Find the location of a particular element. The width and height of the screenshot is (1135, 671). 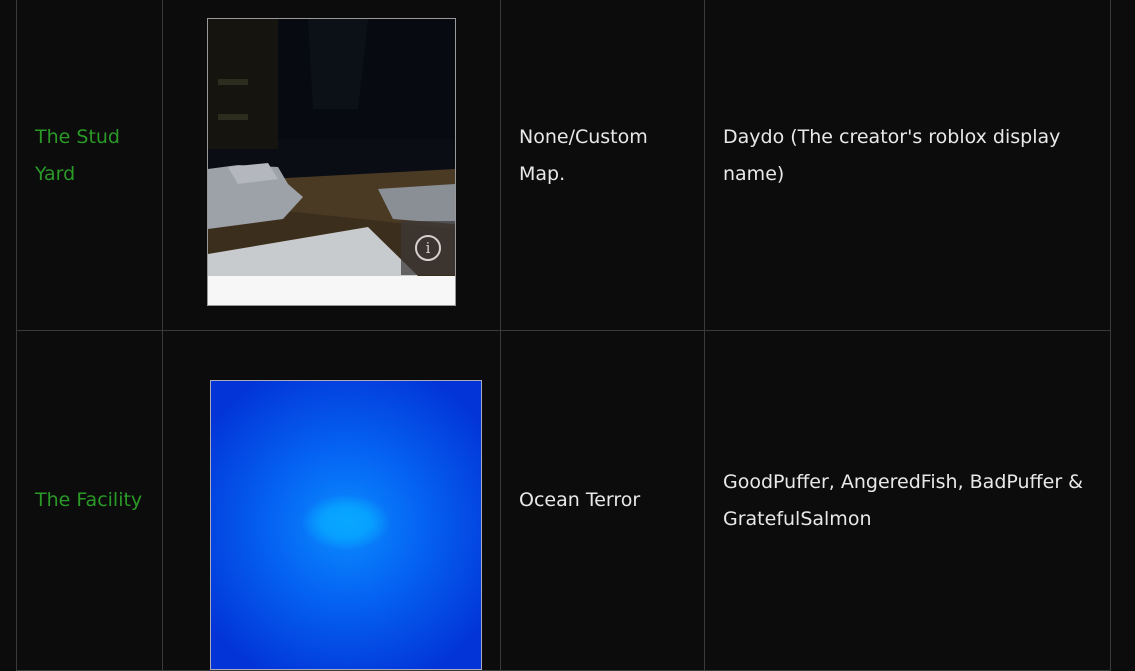

enemies-cell: None/Custom Map. is located at coordinates (602, 165).